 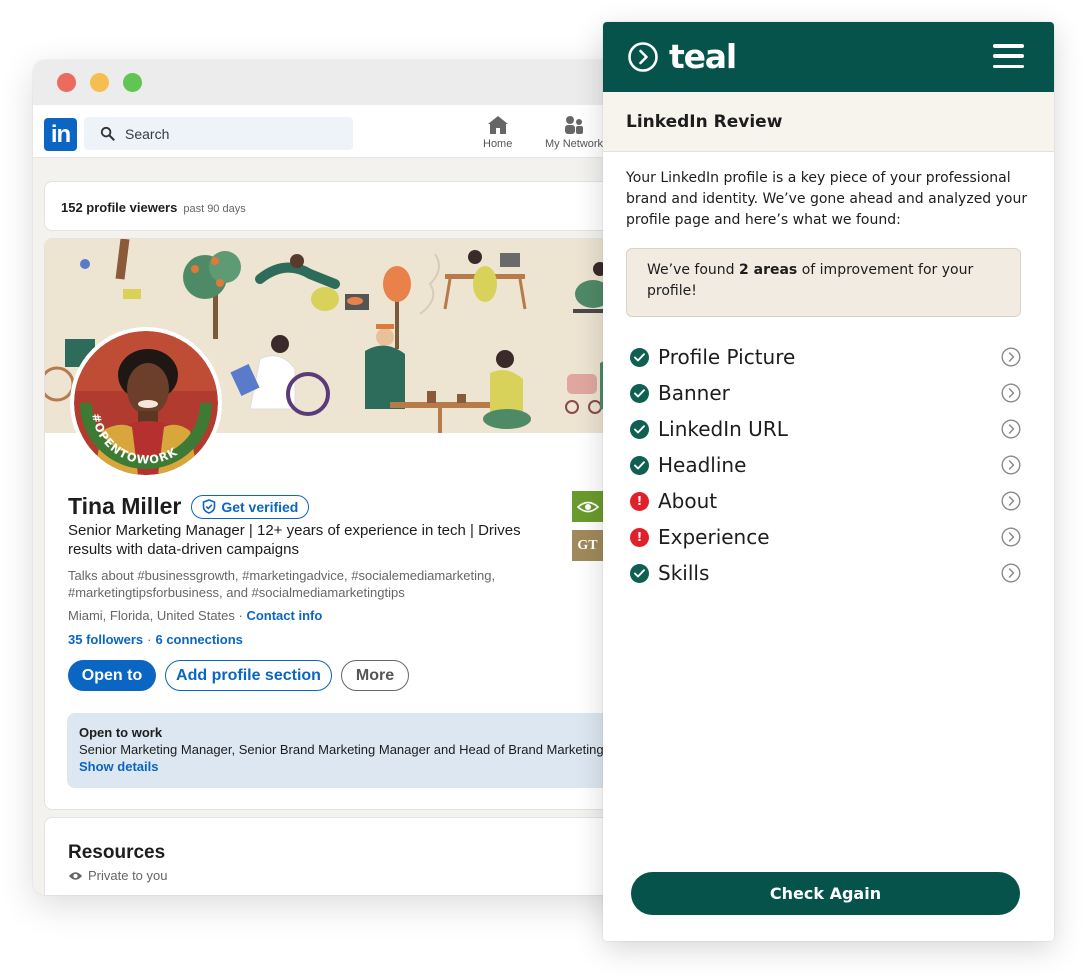 I want to click on get-verified-button: Get verified, so click(x=250, y=506).